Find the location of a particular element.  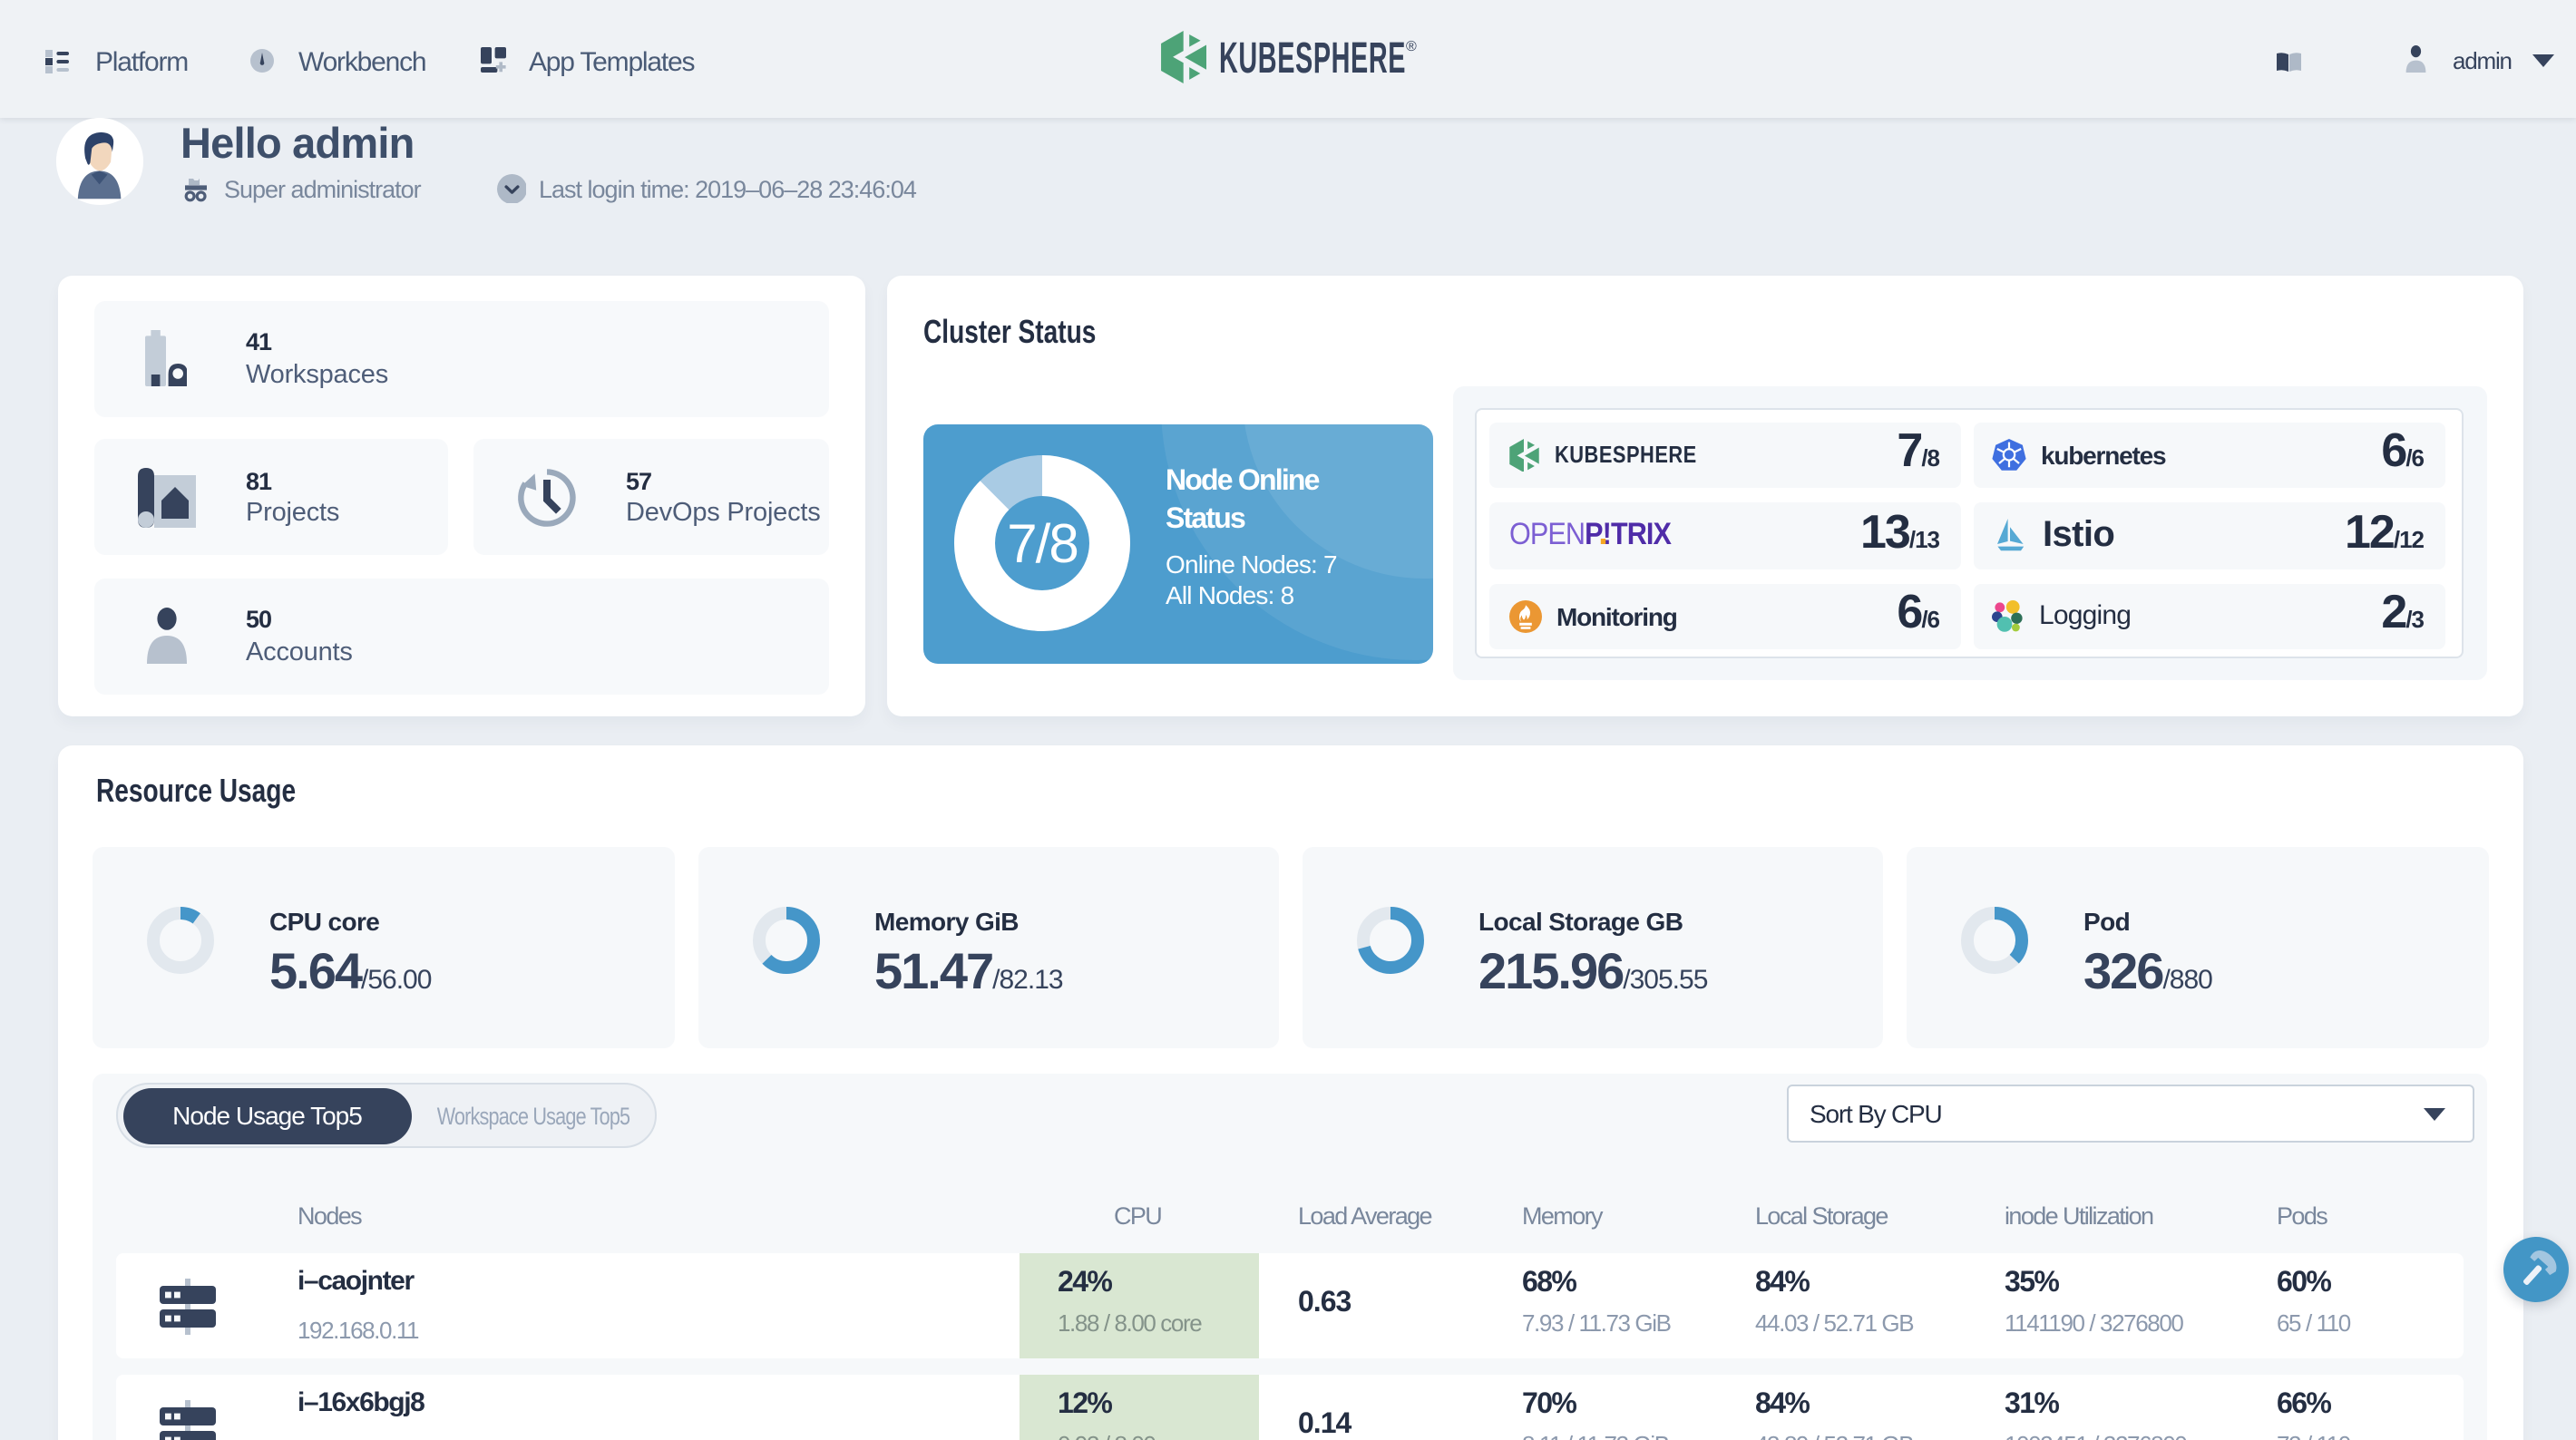

svg-text: 7/8 is located at coordinates (1041, 543).